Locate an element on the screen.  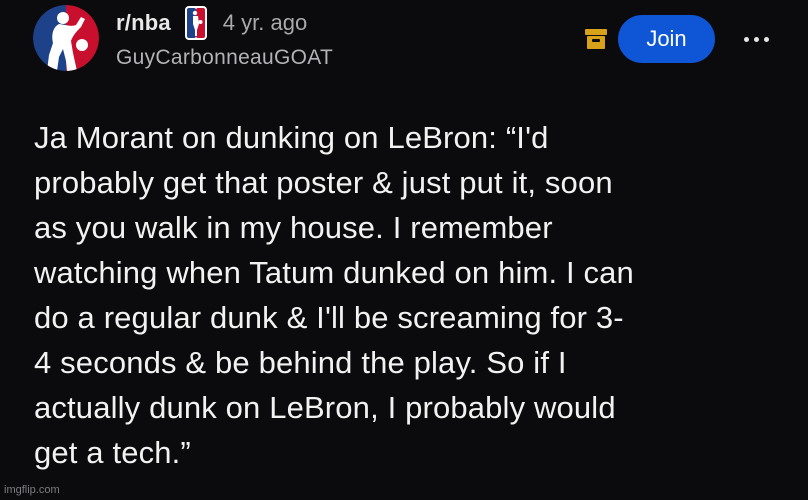
post-meta-top: r/nba 4 yr. ago is located at coordinates (224, 23).